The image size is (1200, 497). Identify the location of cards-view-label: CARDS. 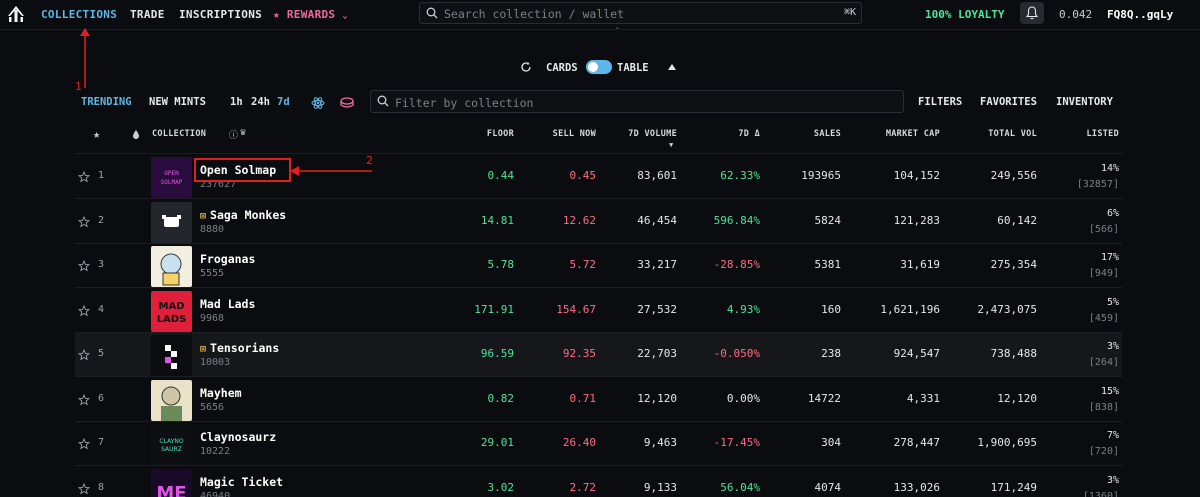
(562, 68).